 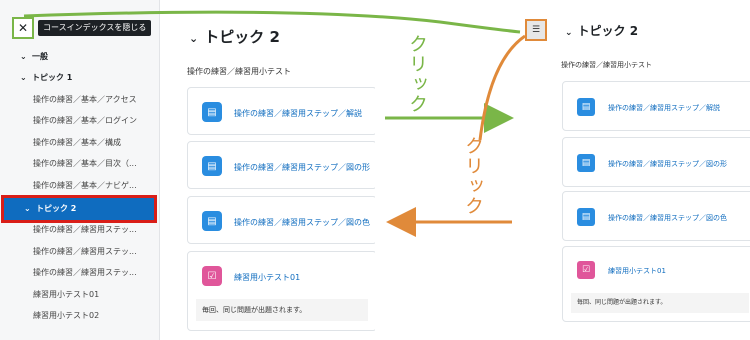 I want to click on sidebar-item: 操作の練習／基本／アクセス, so click(x=79, y=100).